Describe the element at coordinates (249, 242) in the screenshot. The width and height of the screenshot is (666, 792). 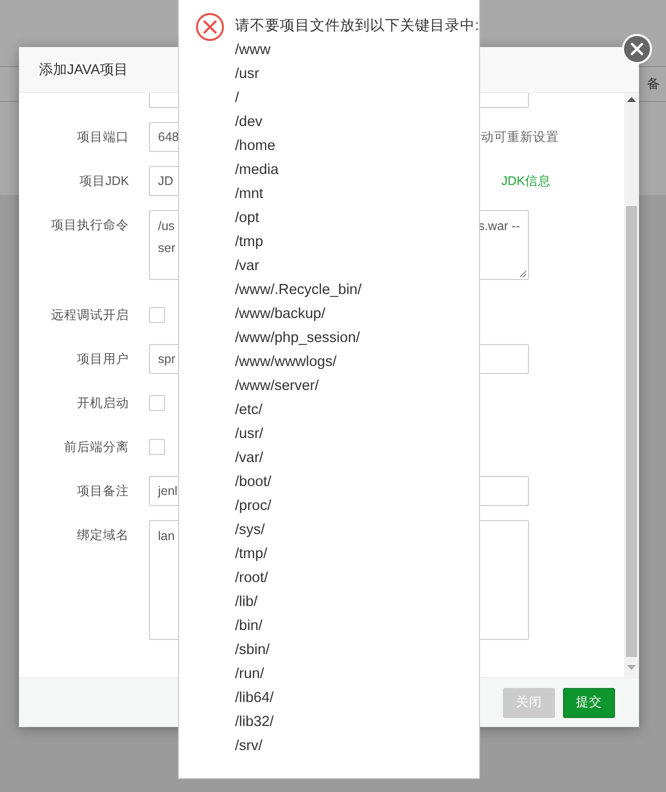
I see `directory-path: /tmp` at that location.